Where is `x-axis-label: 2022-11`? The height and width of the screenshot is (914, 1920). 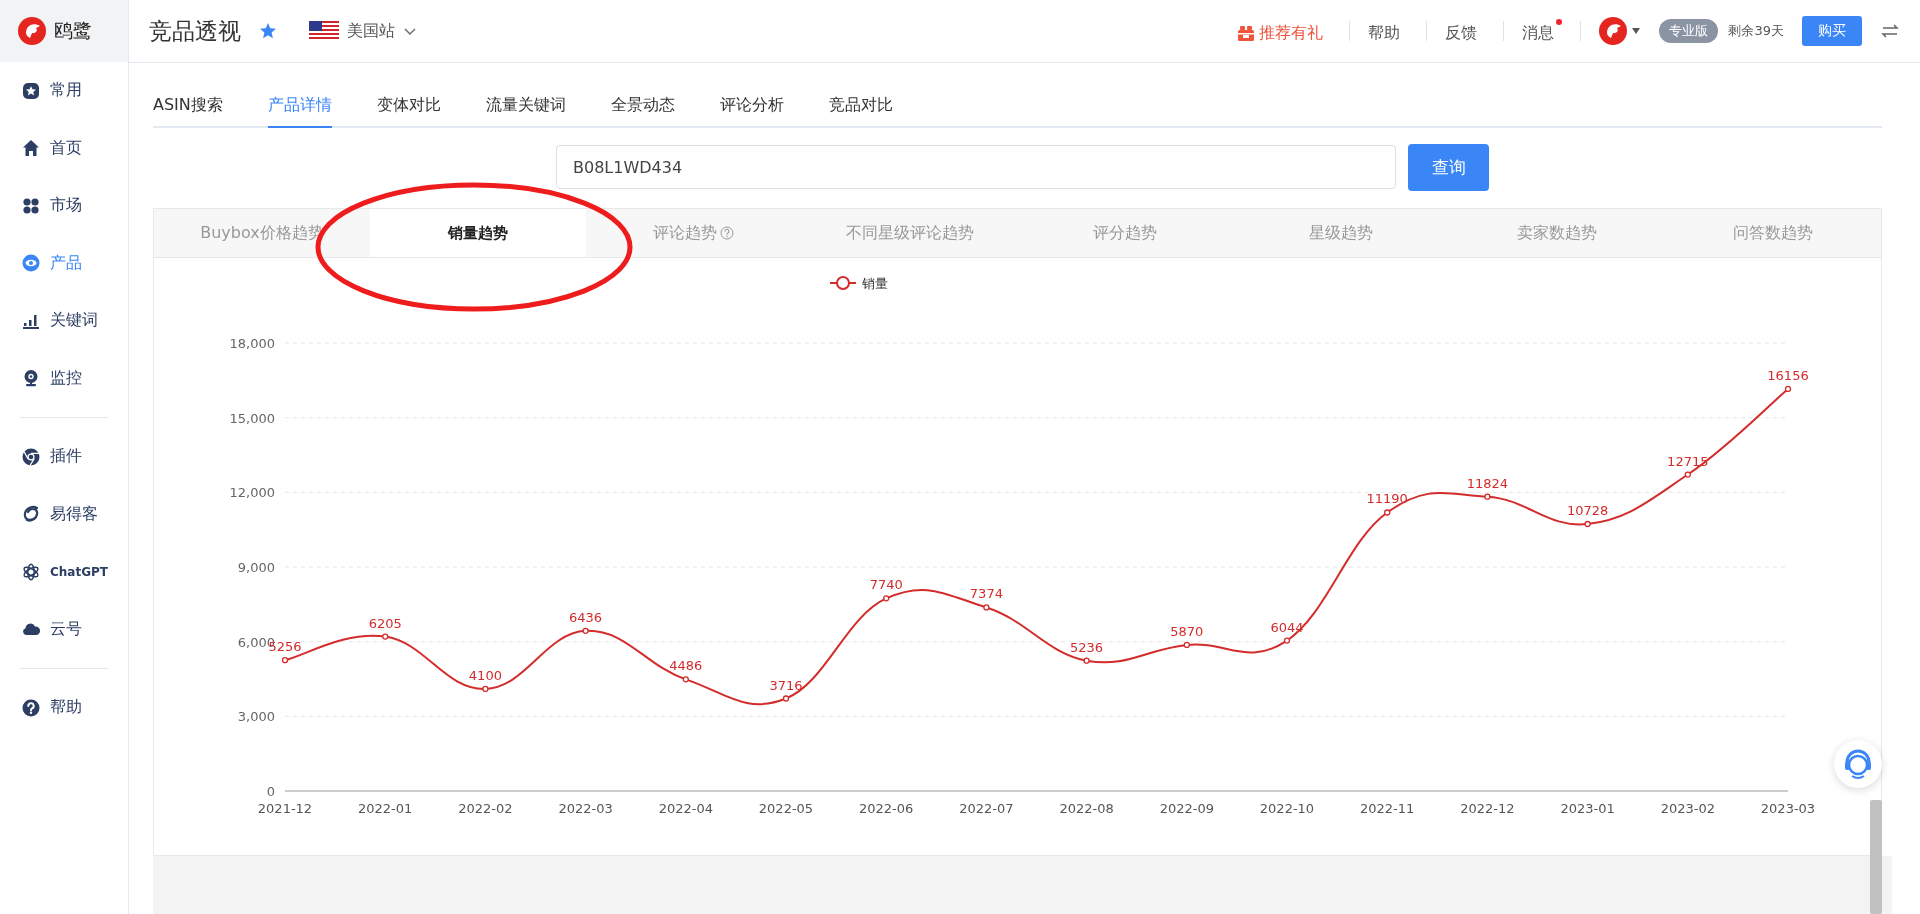
x-axis-label: 2022-11 is located at coordinates (1387, 808).